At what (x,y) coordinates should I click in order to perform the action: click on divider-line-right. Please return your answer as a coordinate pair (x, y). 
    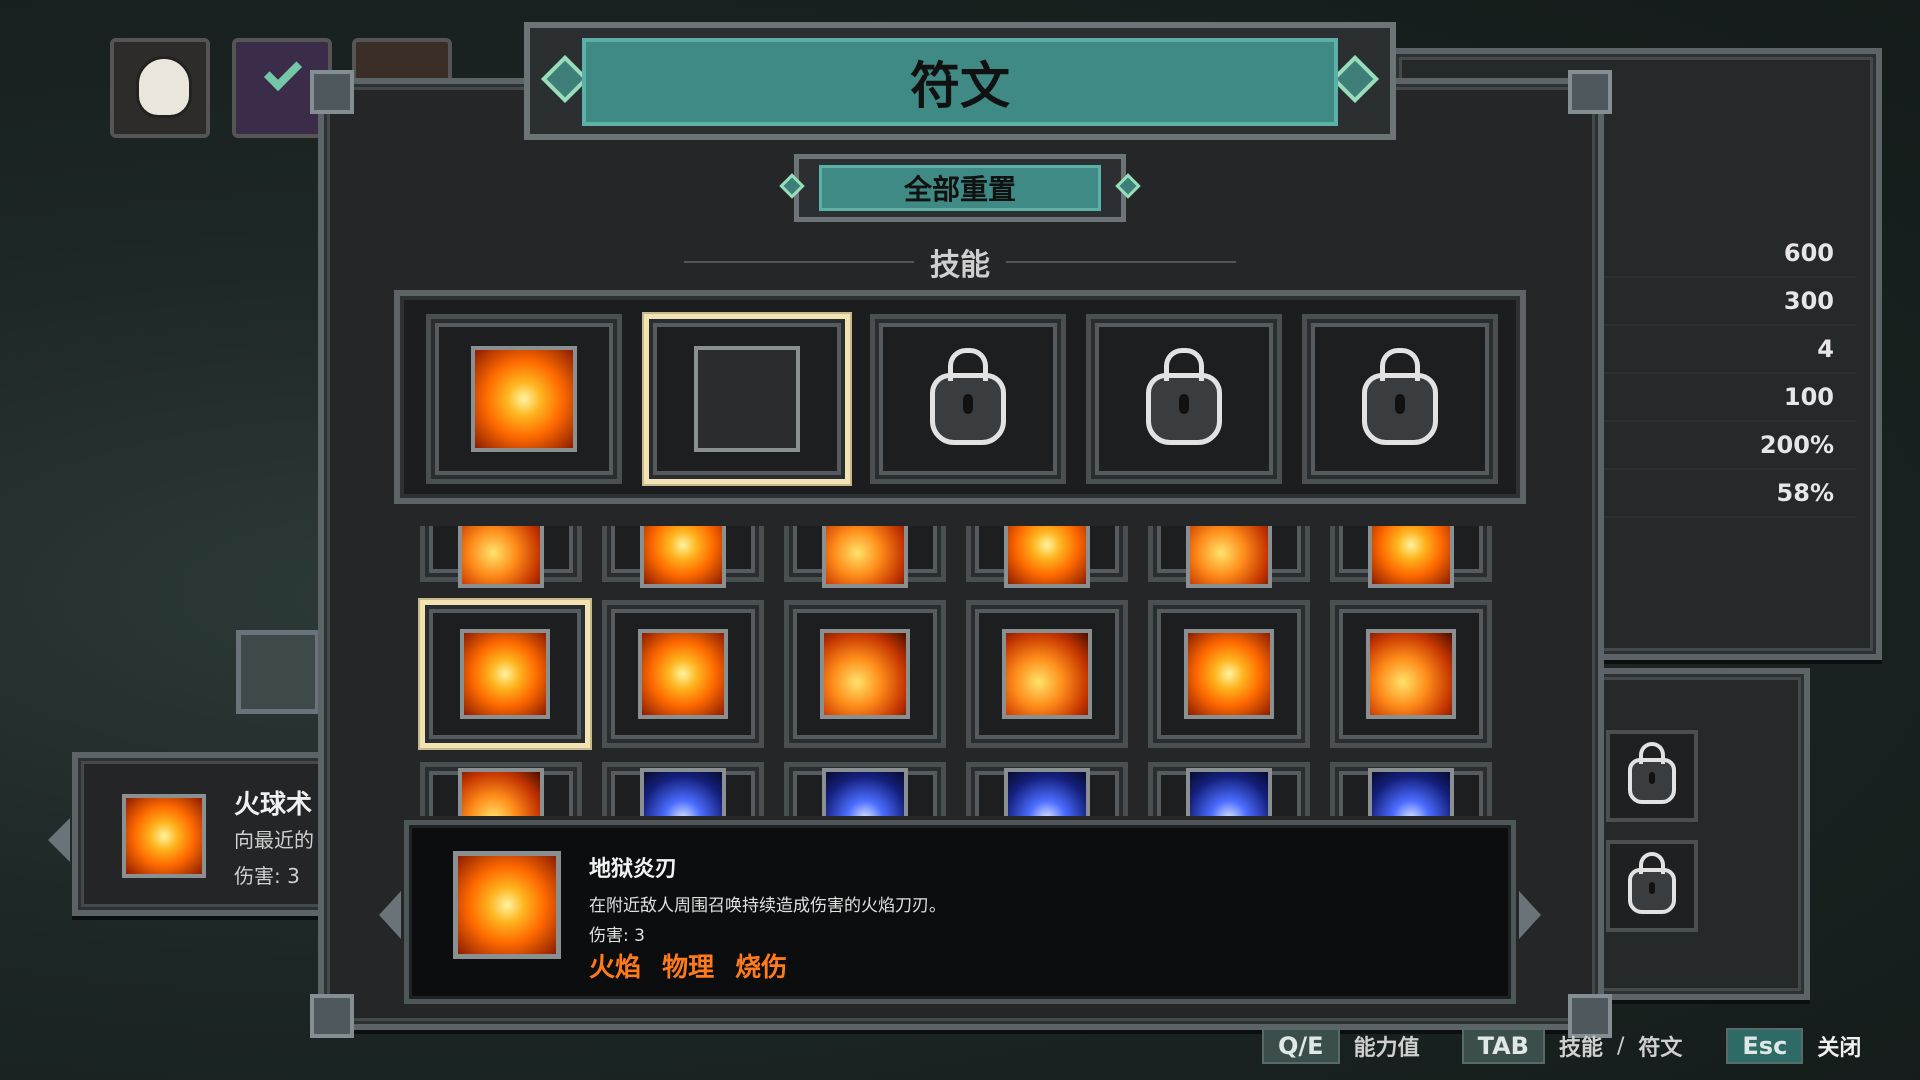
    Looking at the image, I should click on (1121, 262).